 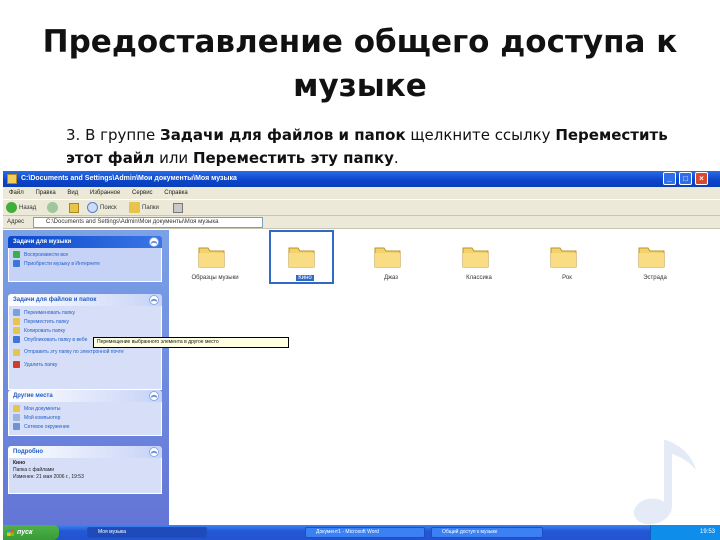 What do you see at coordinates (85, 396) in the screenshot?
I see `other-places-header: Другие места ︽` at bounding box center [85, 396].